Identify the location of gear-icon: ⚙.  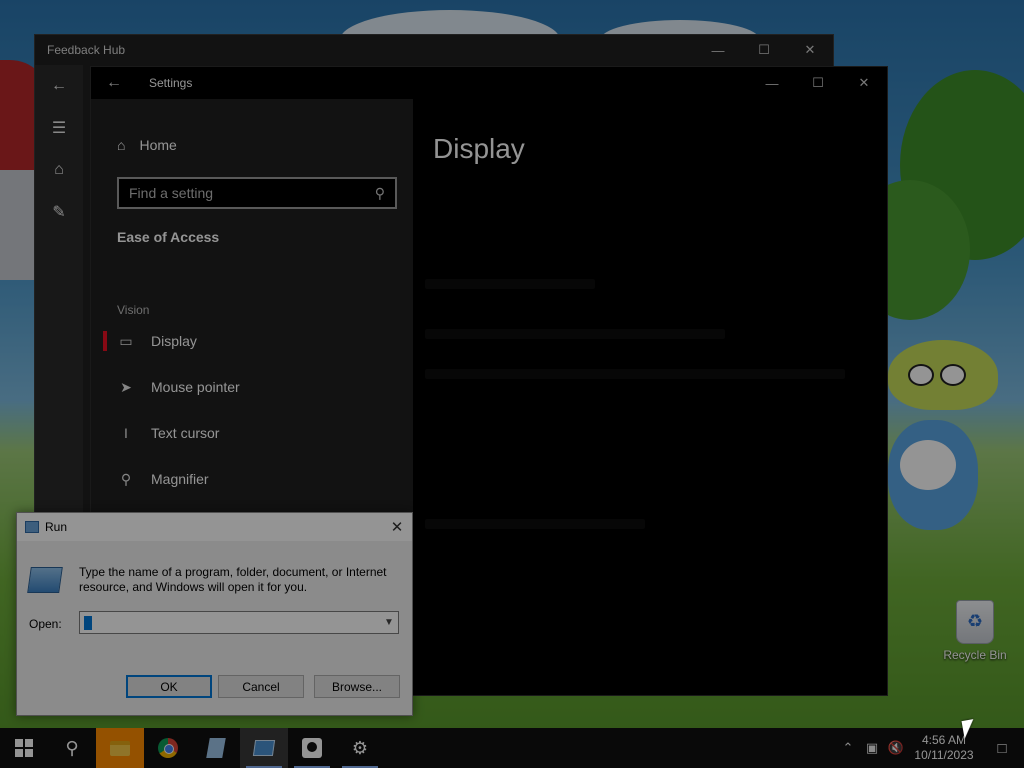
(360, 747).